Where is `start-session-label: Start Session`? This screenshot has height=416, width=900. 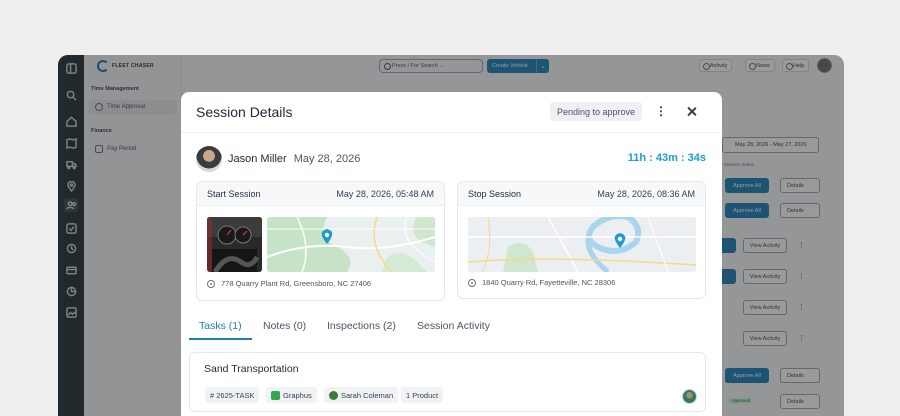 start-session-label: Start Session is located at coordinates (234, 194).